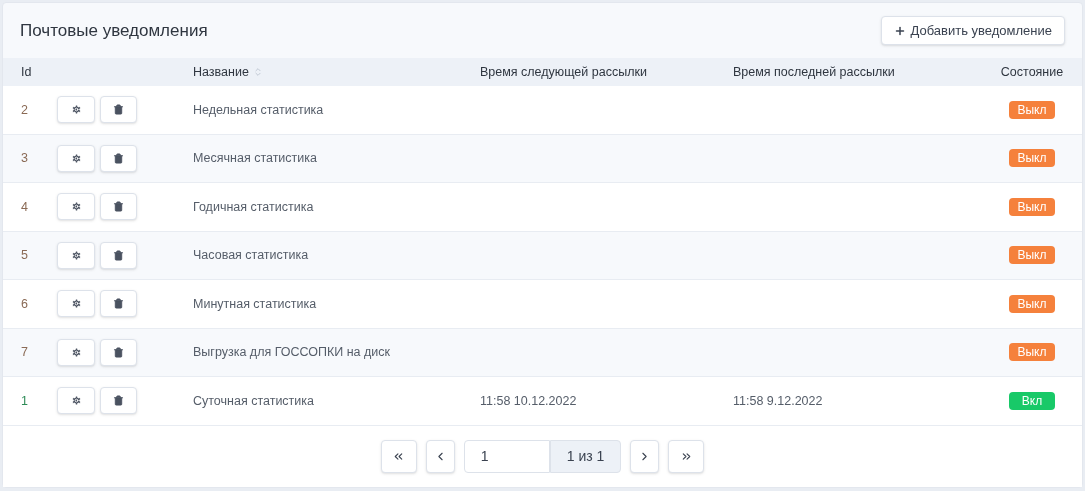  What do you see at coordinates (506, 456) in the screenshot?
I see `page-input: 1` at bounding box center [506, 456].